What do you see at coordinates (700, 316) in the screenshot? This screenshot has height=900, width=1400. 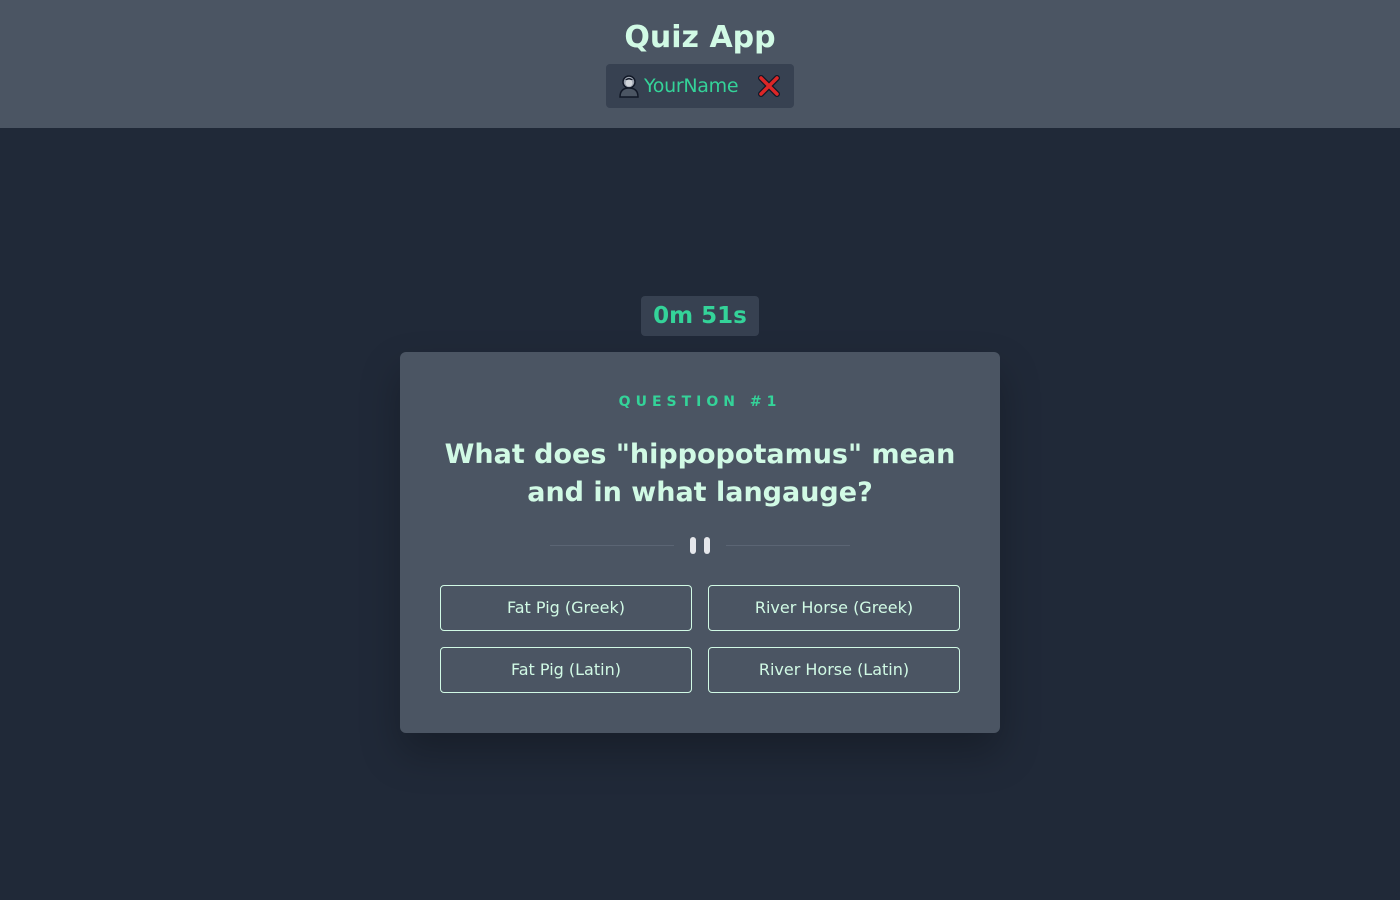 I see `countdown-timer: 0m 51s` at bounding box center [700, 316].